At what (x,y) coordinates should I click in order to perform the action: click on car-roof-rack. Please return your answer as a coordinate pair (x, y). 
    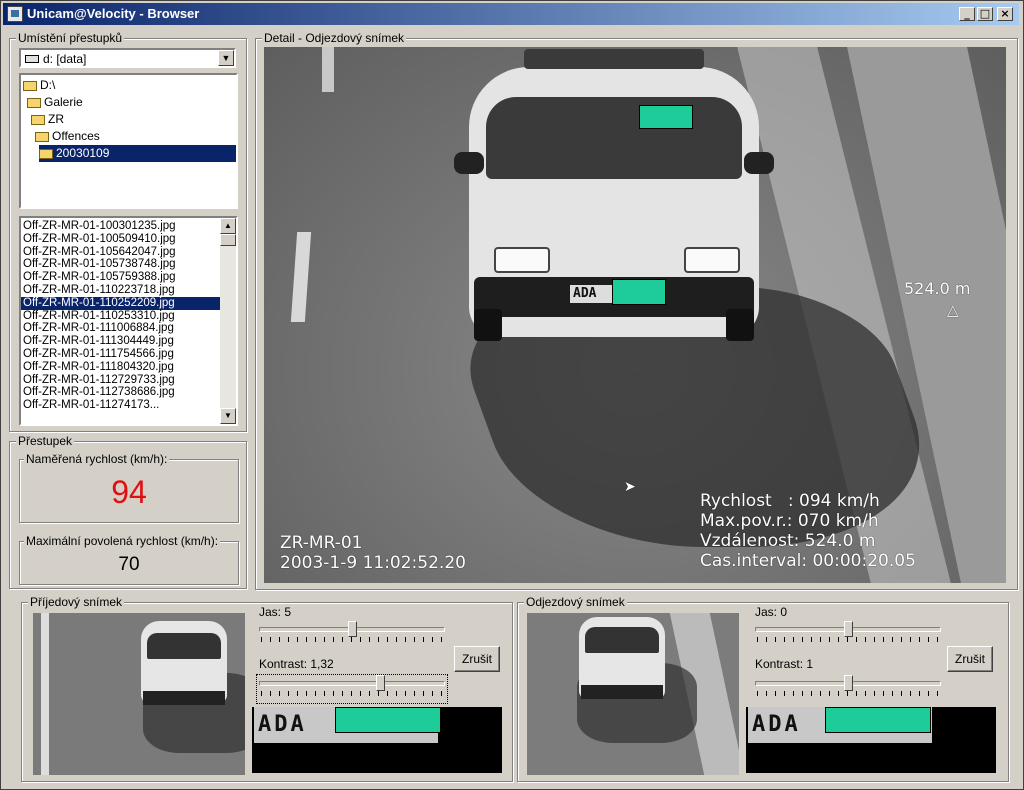
    Looking at the image, I should click on (614, 59).